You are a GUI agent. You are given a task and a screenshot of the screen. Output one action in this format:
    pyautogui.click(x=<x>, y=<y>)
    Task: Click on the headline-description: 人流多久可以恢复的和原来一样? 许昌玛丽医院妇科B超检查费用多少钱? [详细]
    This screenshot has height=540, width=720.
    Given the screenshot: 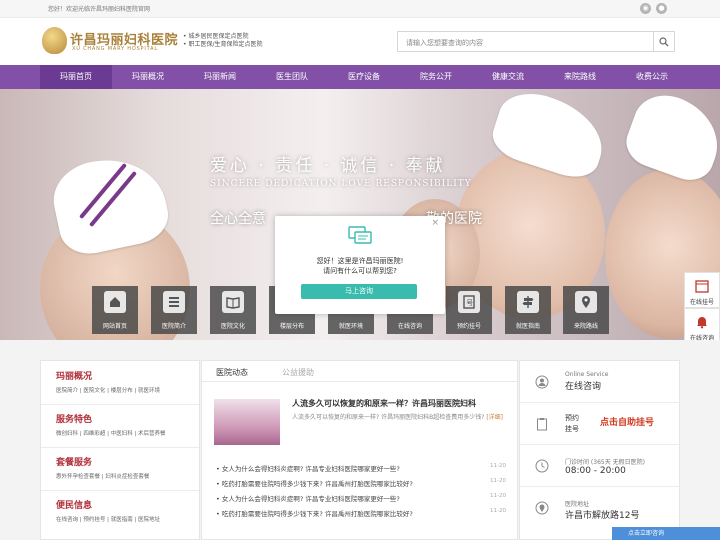 What is the action you would take?
    pyautogui.click(x=399, y=417)
    